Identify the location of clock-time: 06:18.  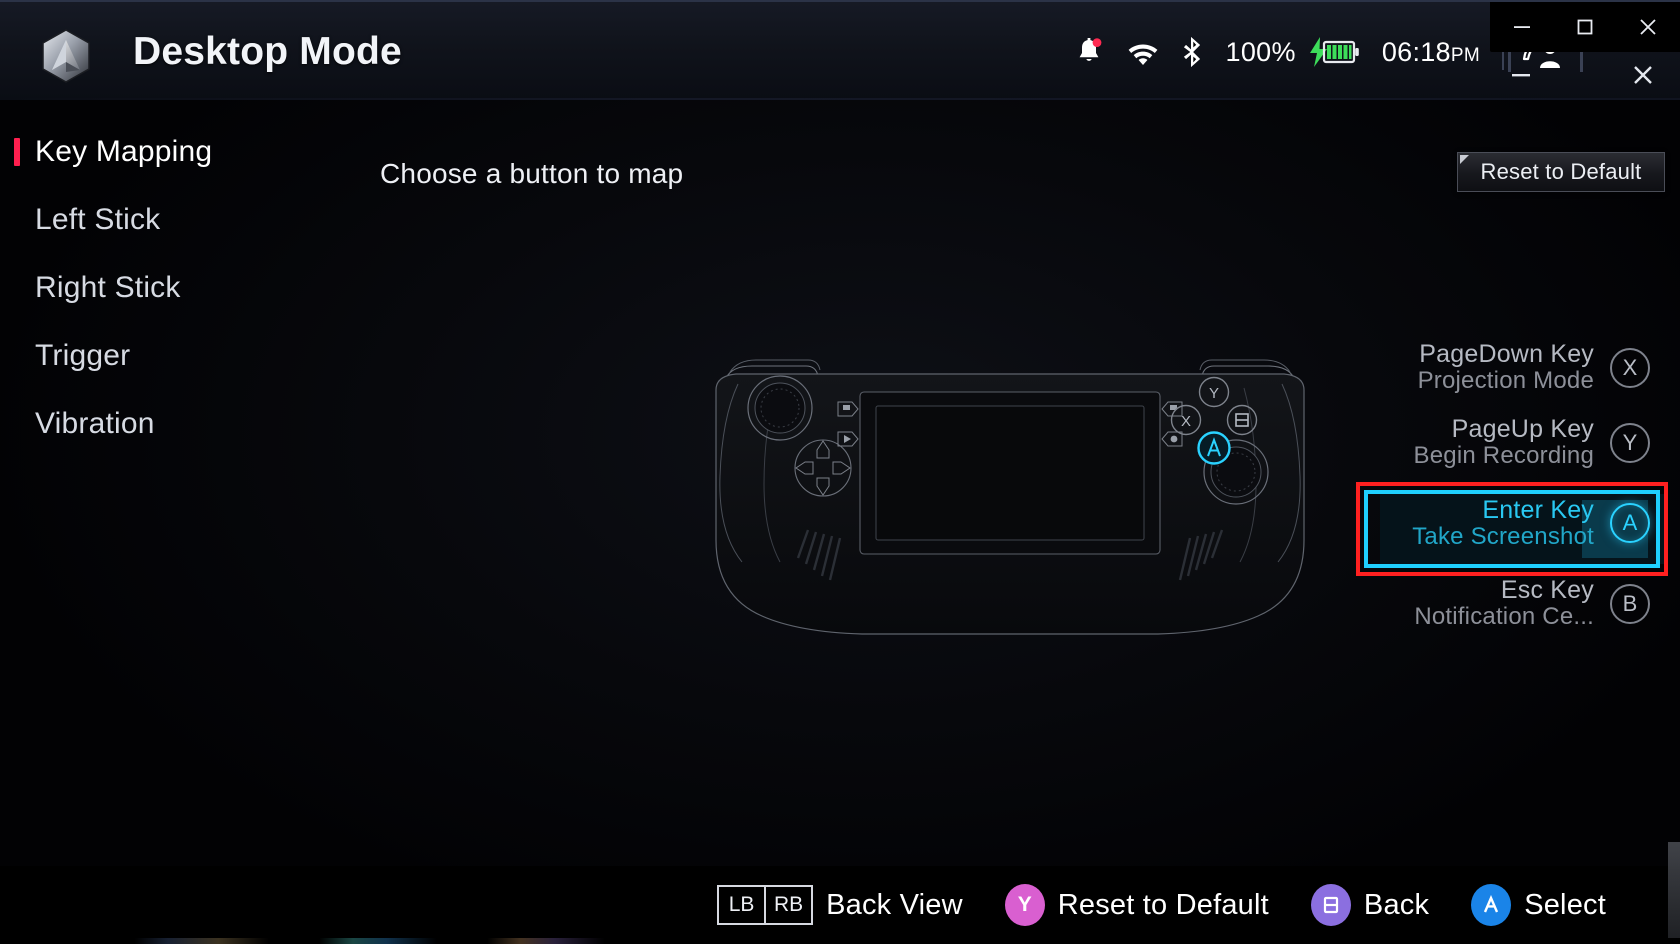
(1416, 51).